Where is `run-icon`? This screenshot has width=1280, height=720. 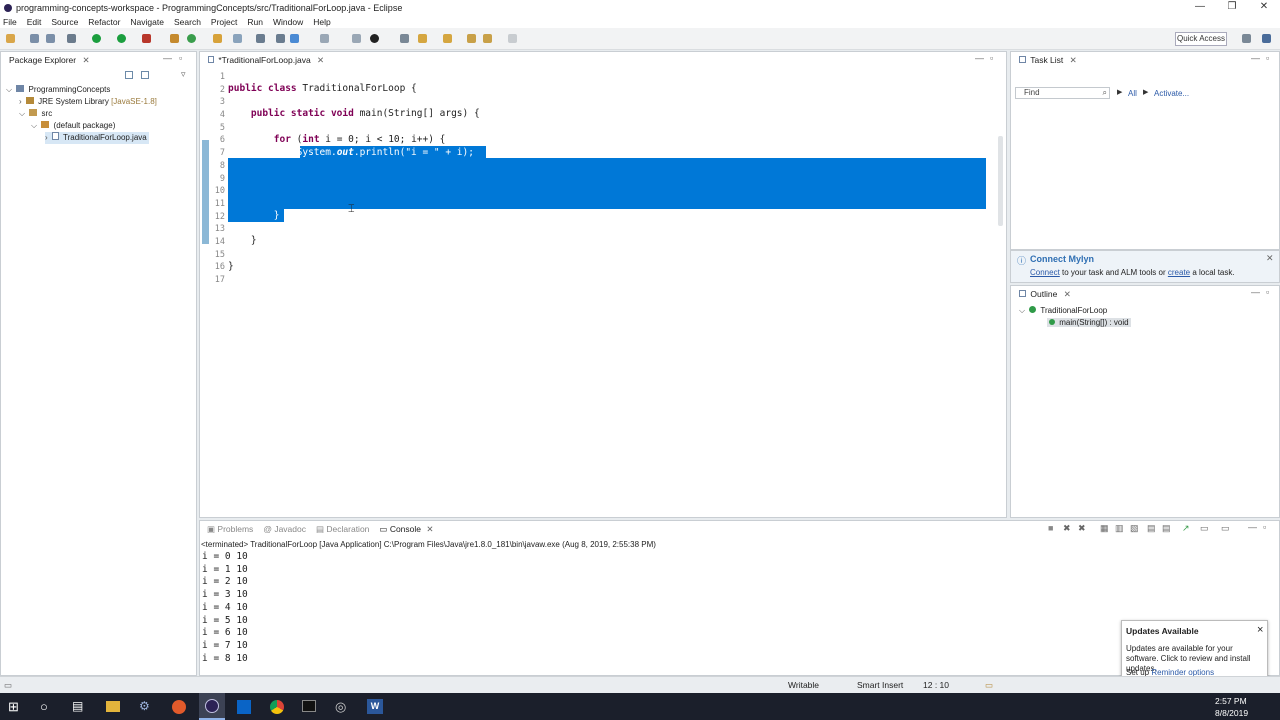
run-icon is located at coordinates (96, 38).